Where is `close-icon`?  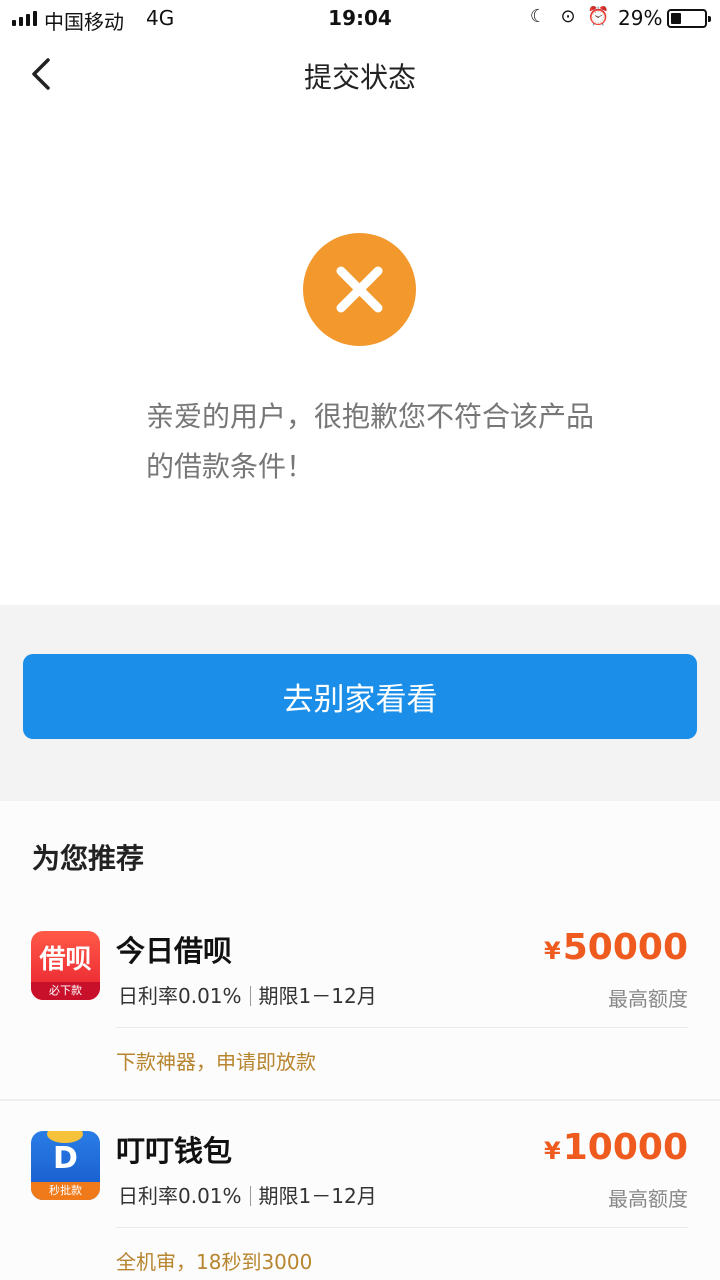 close-icon is located at coordinates (359, 289).